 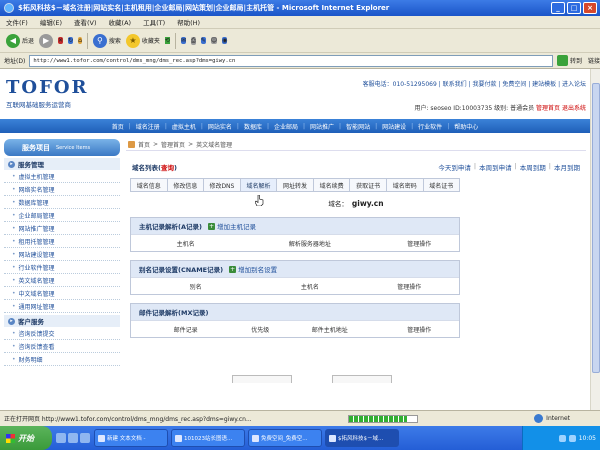 What do you see at coordinates (71, 40) in the screenshot?
I see `refresh-icon: ↻` at bounding box center [71, 40].